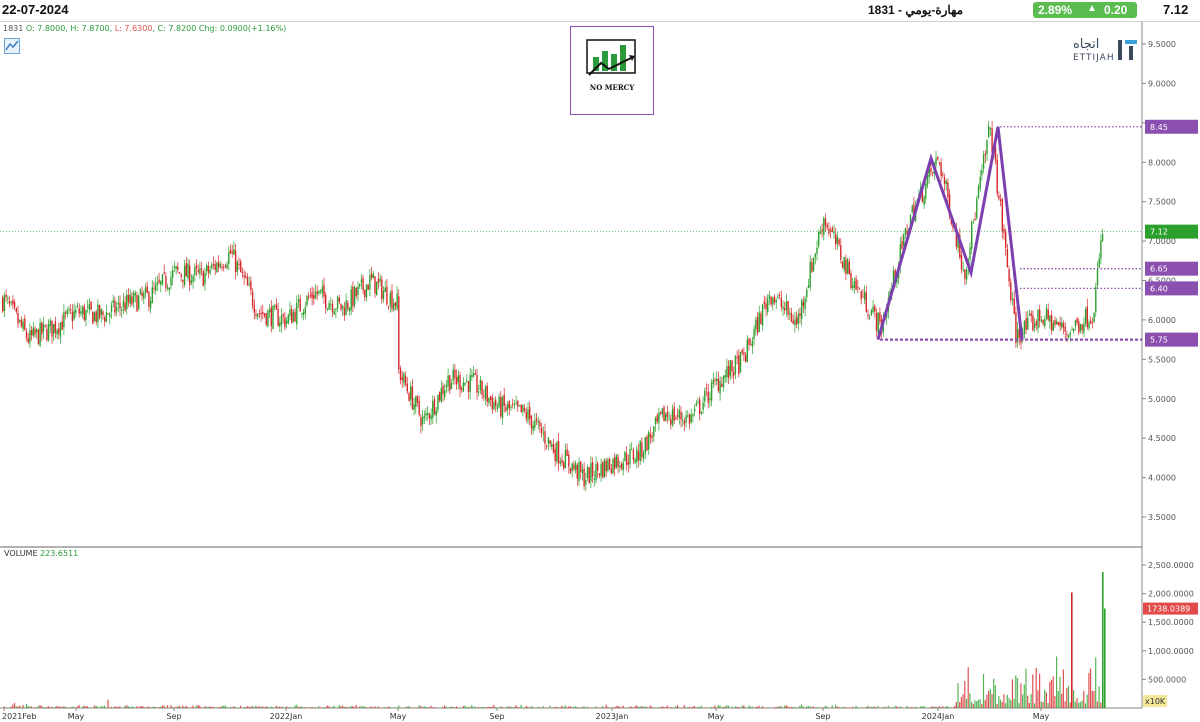 The image size is (1200, 722). I want to click on double-top-pattern, so click(950, 233).